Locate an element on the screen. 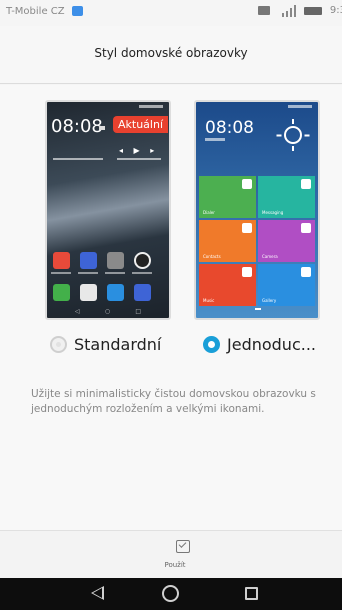  standard-style-preview: 08:08 Aktuální ◂ ▶ ▸ ◁ ○ □ is located at coordinates (108, 210).